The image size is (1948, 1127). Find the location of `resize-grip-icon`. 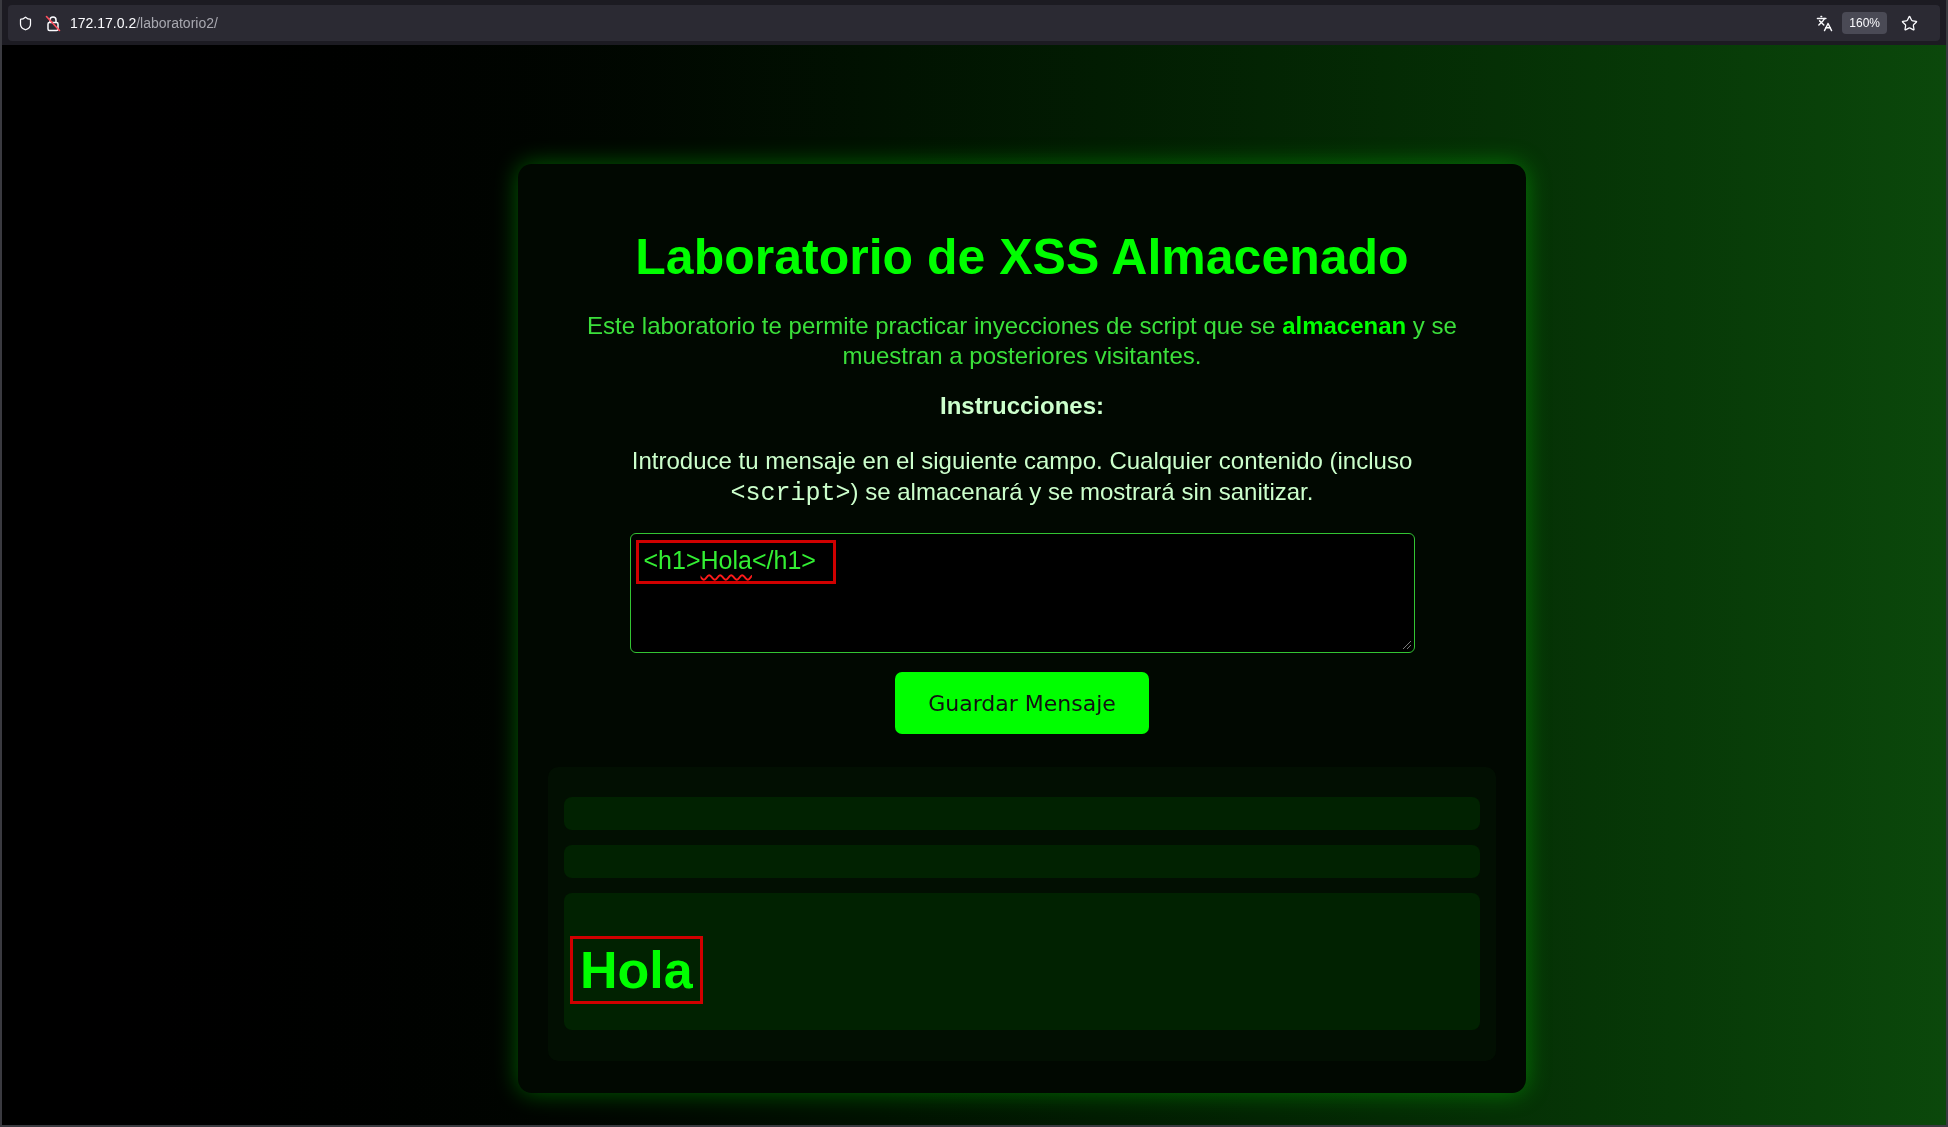

resize-grip-icon is located at coordinates (1406, 645).